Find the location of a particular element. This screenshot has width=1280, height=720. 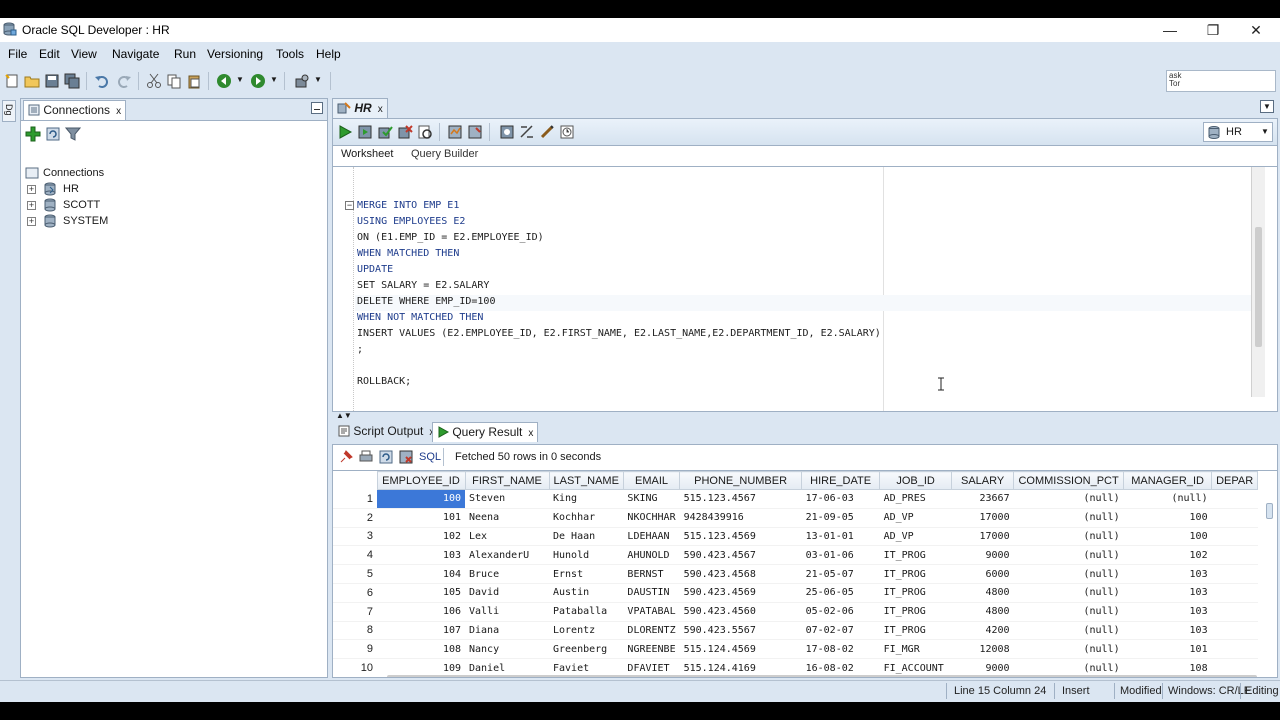

grid-cell: 515.123.4567 is located at coordinates (740, 499).